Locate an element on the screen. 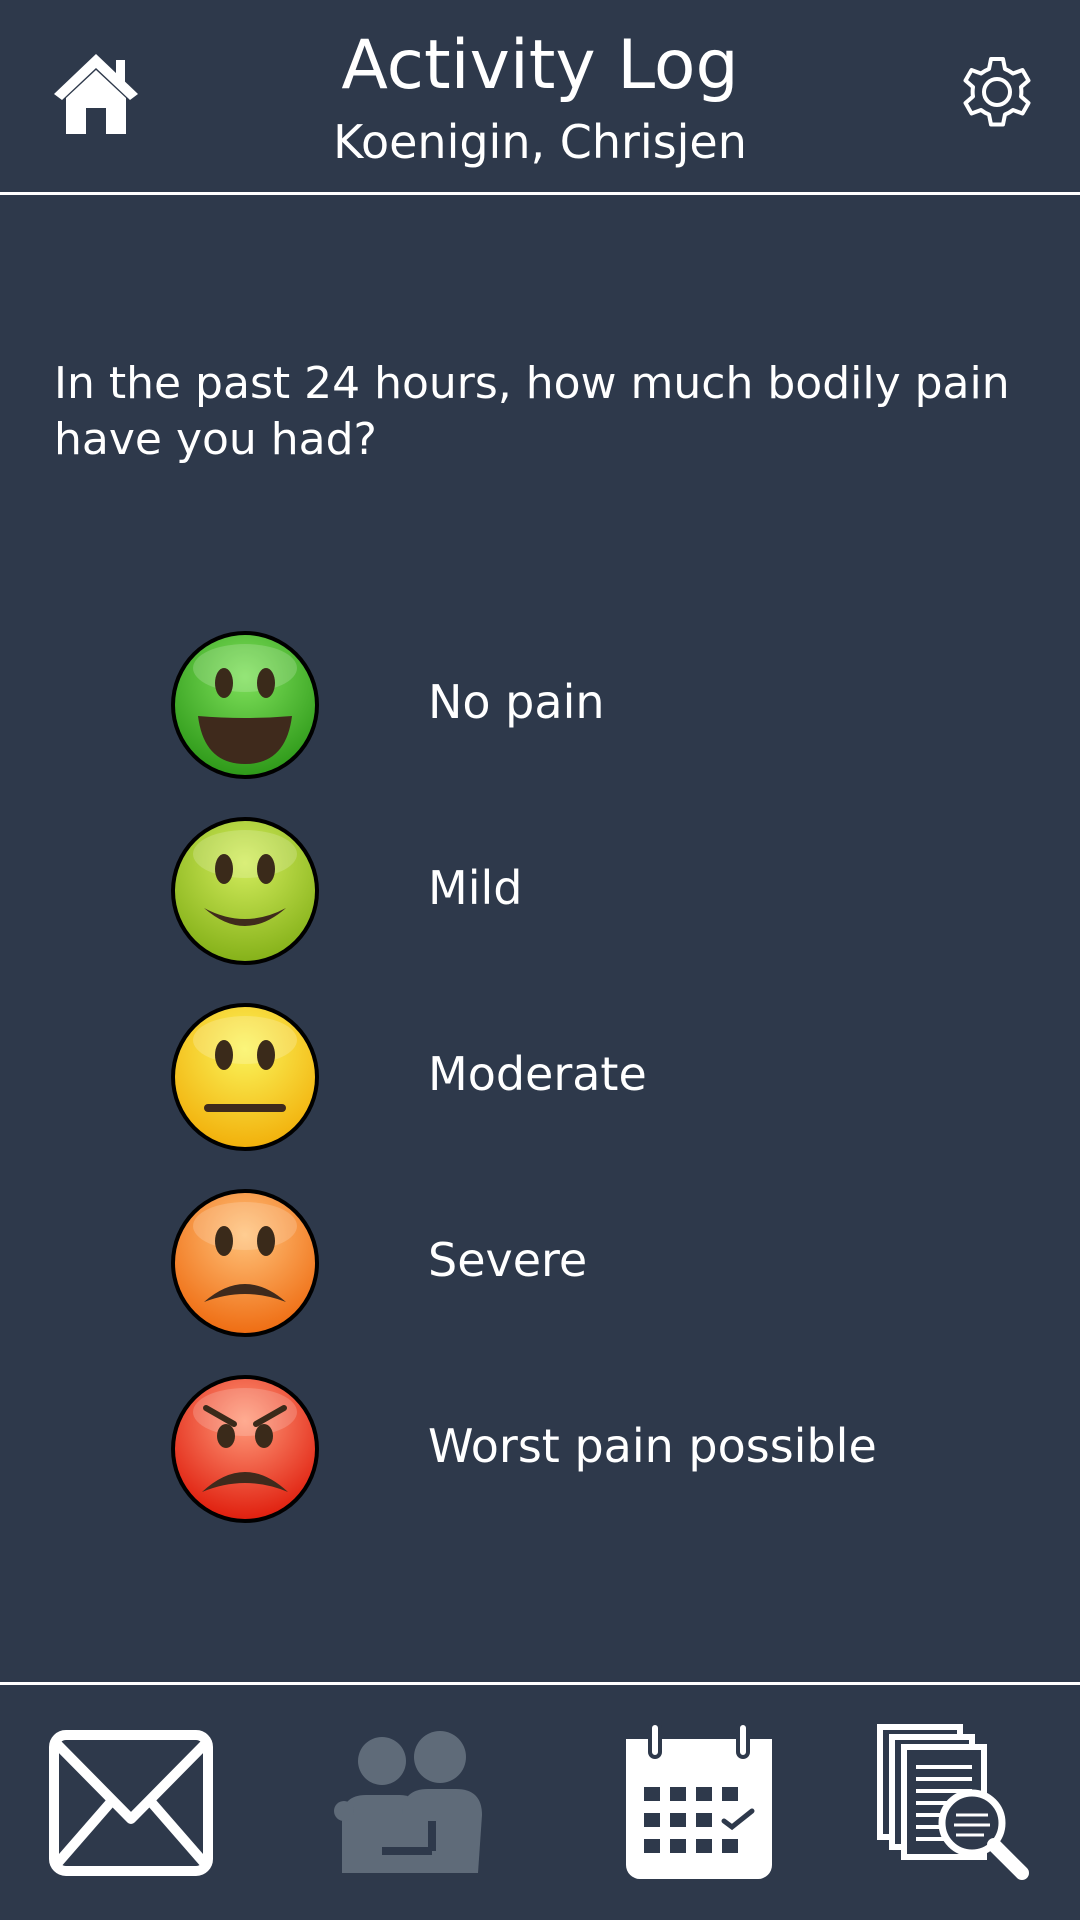  happy-face-icon is located at coordinates (245, 891).